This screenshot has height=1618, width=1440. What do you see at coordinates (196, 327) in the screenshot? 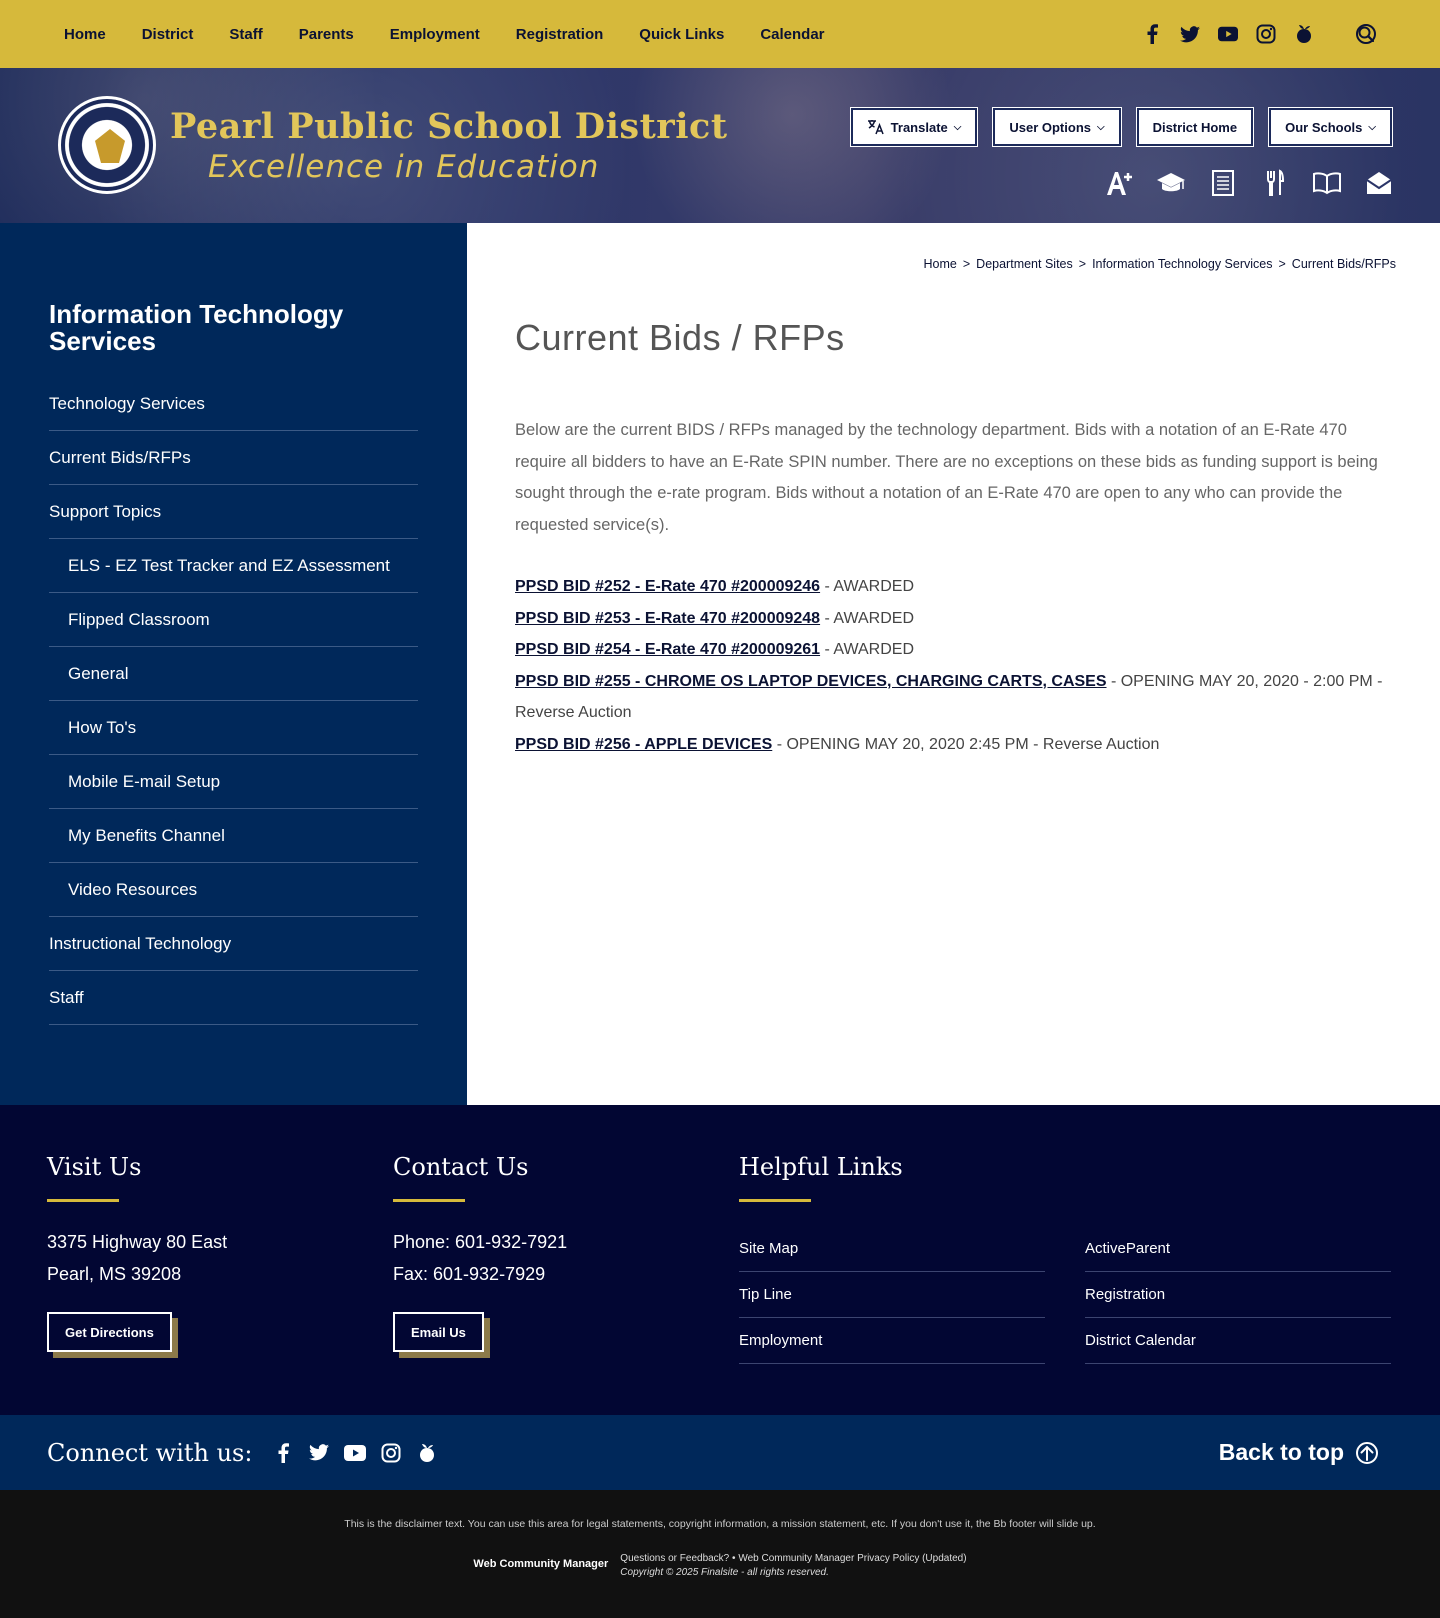
I see `sidebar-title: Information Technology Services` at bounding box center [196, 327].